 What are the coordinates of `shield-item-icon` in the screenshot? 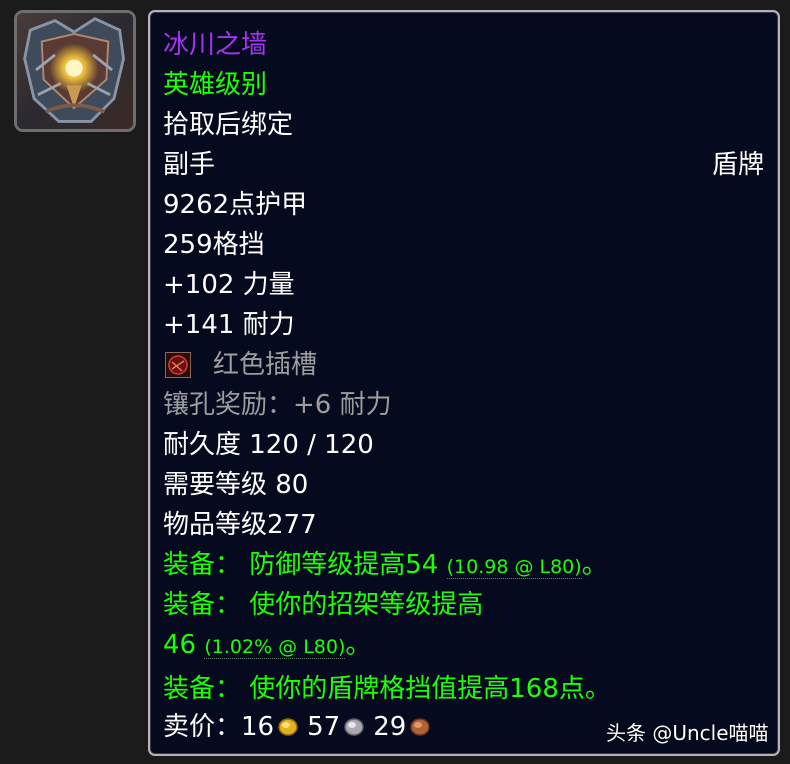 It's located at (75, 71).